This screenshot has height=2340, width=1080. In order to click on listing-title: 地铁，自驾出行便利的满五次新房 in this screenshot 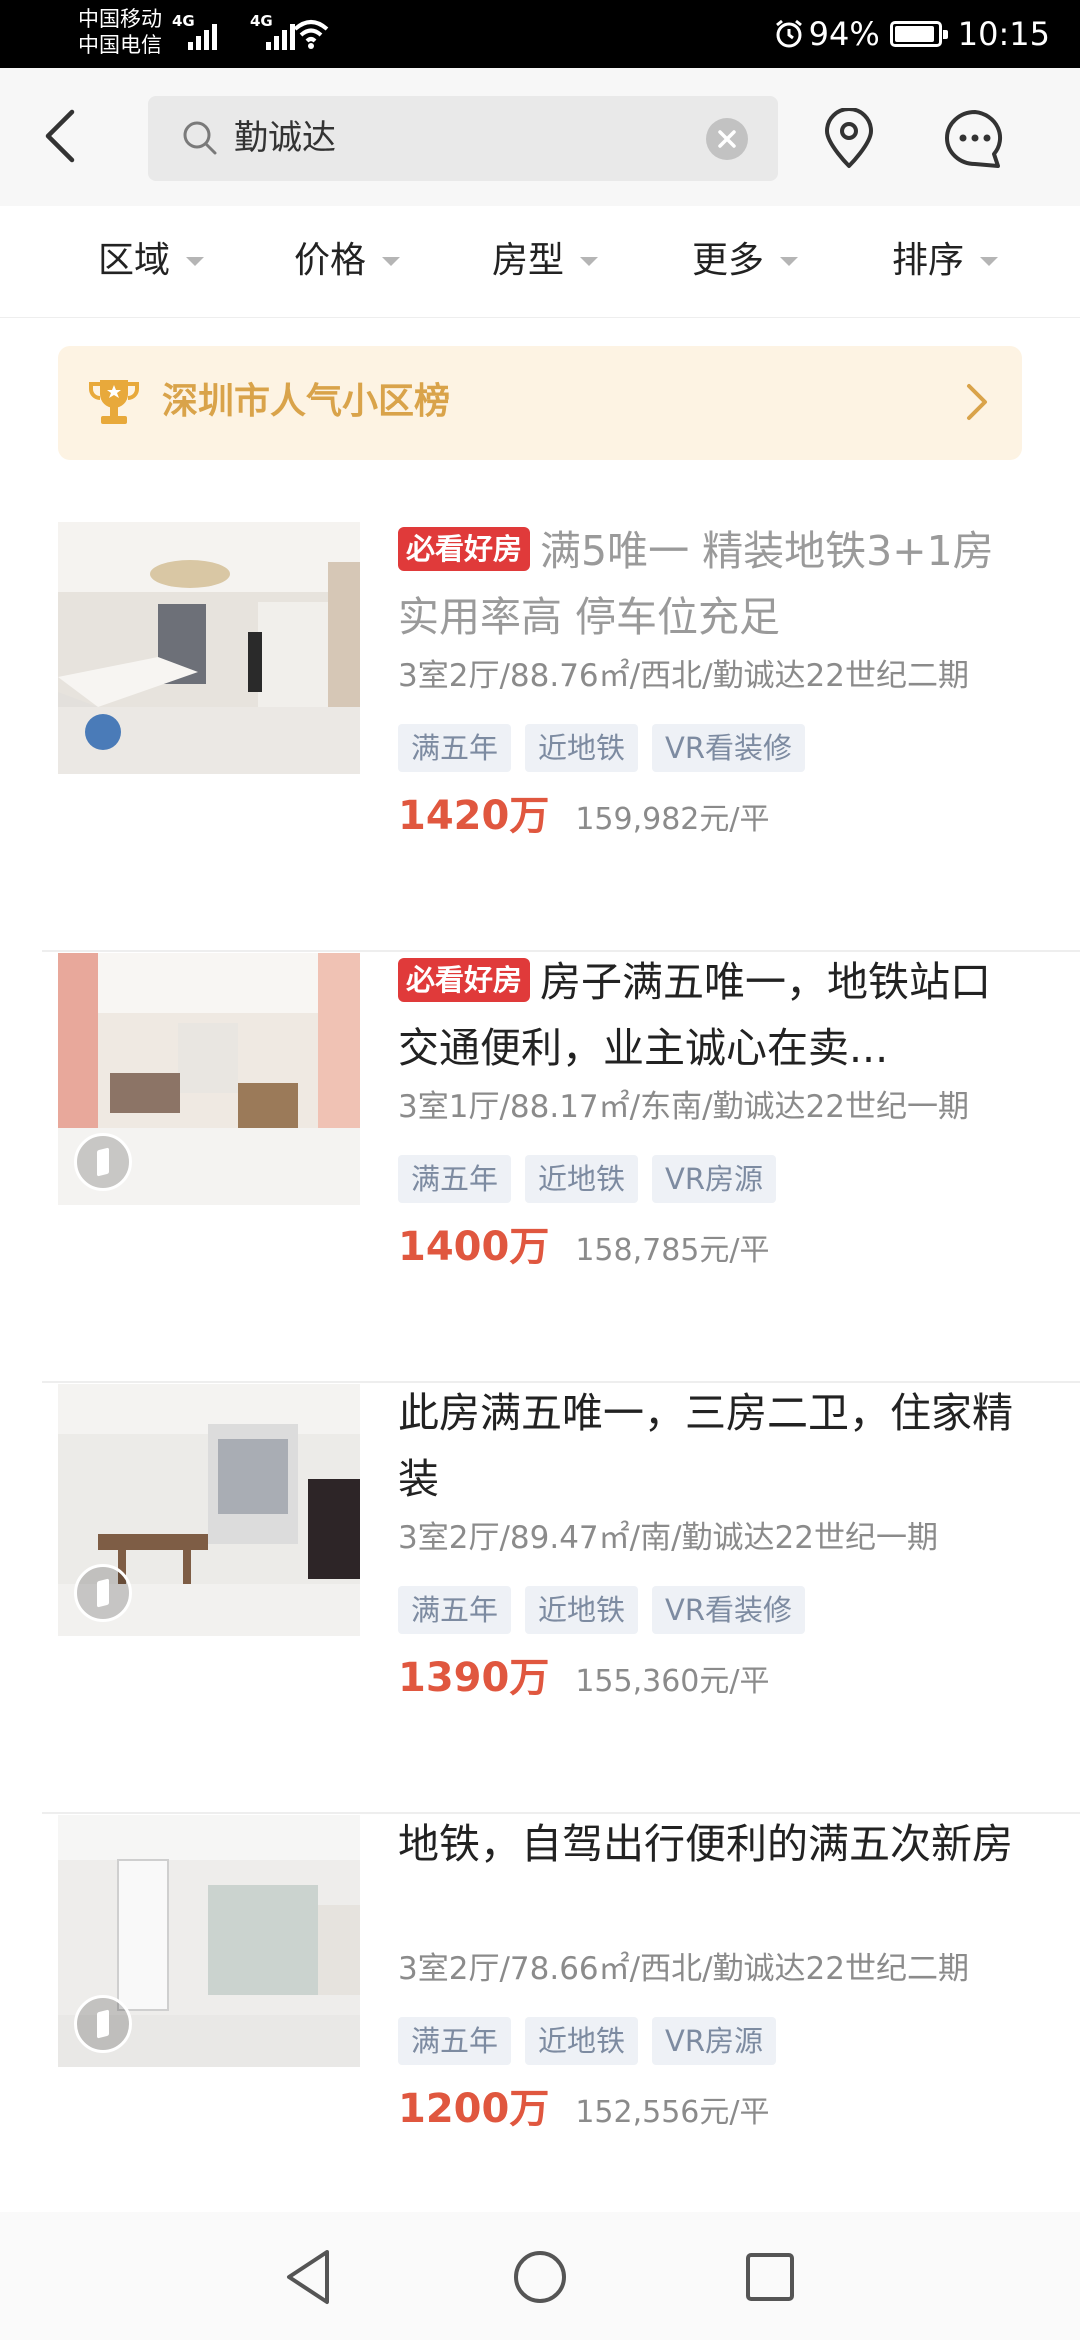, I will do `click(713, 1877)`.